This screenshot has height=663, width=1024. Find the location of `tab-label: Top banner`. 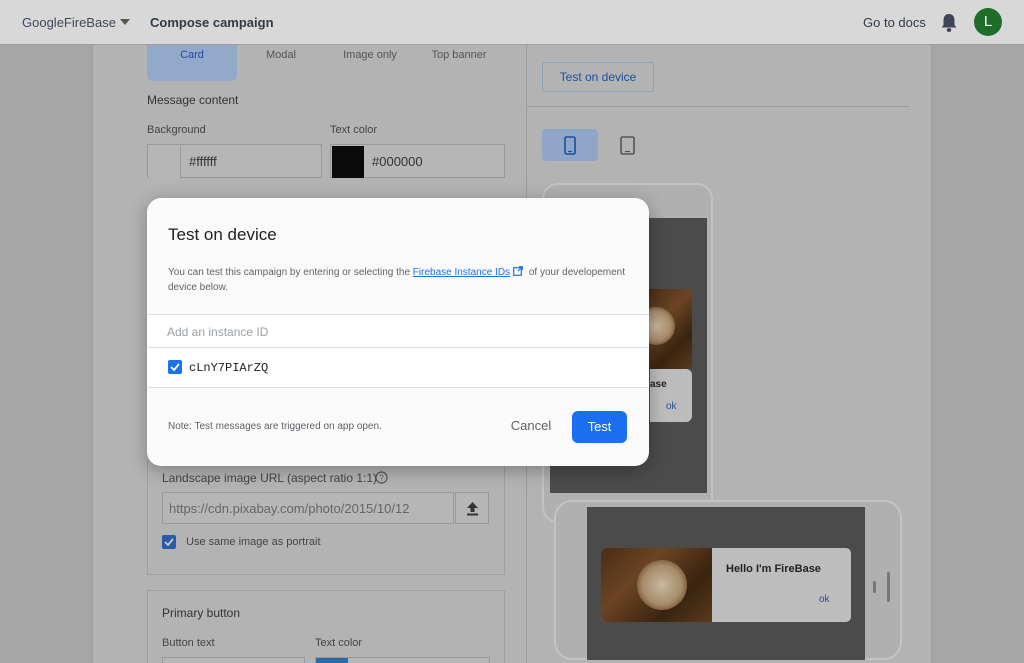

tab-label: Top banner is located at coordinates (459, 55).